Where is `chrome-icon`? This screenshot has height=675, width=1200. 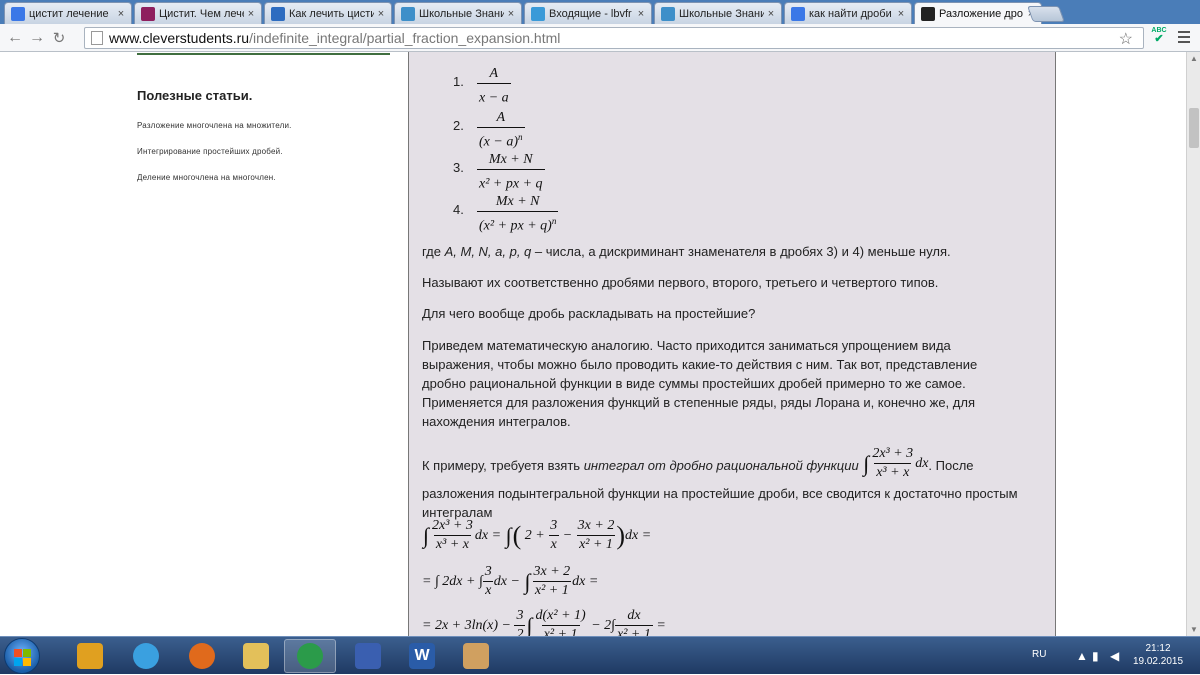
chrome-icon is located at coordinates (310, 656).